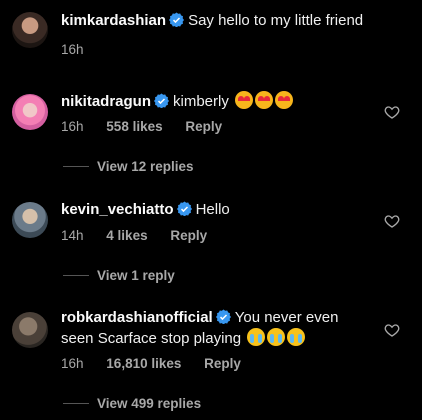  I want to click on view-replies-button: View 12 replies, so click(128, 166).